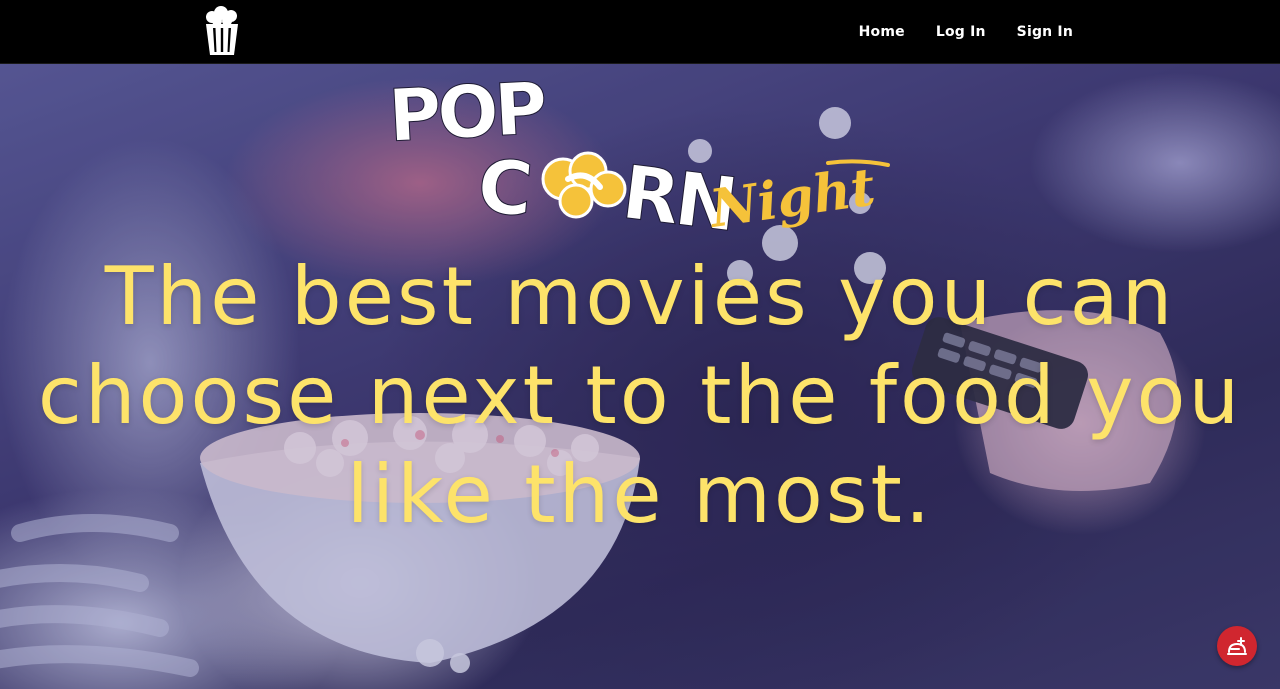 Image resolution: width=1280 pixels, height=689 pixels. What do you see at coordinates (961, 32) in the screenshot?
I see `nav-login-link: Log In` at bounding box center [961, 32].